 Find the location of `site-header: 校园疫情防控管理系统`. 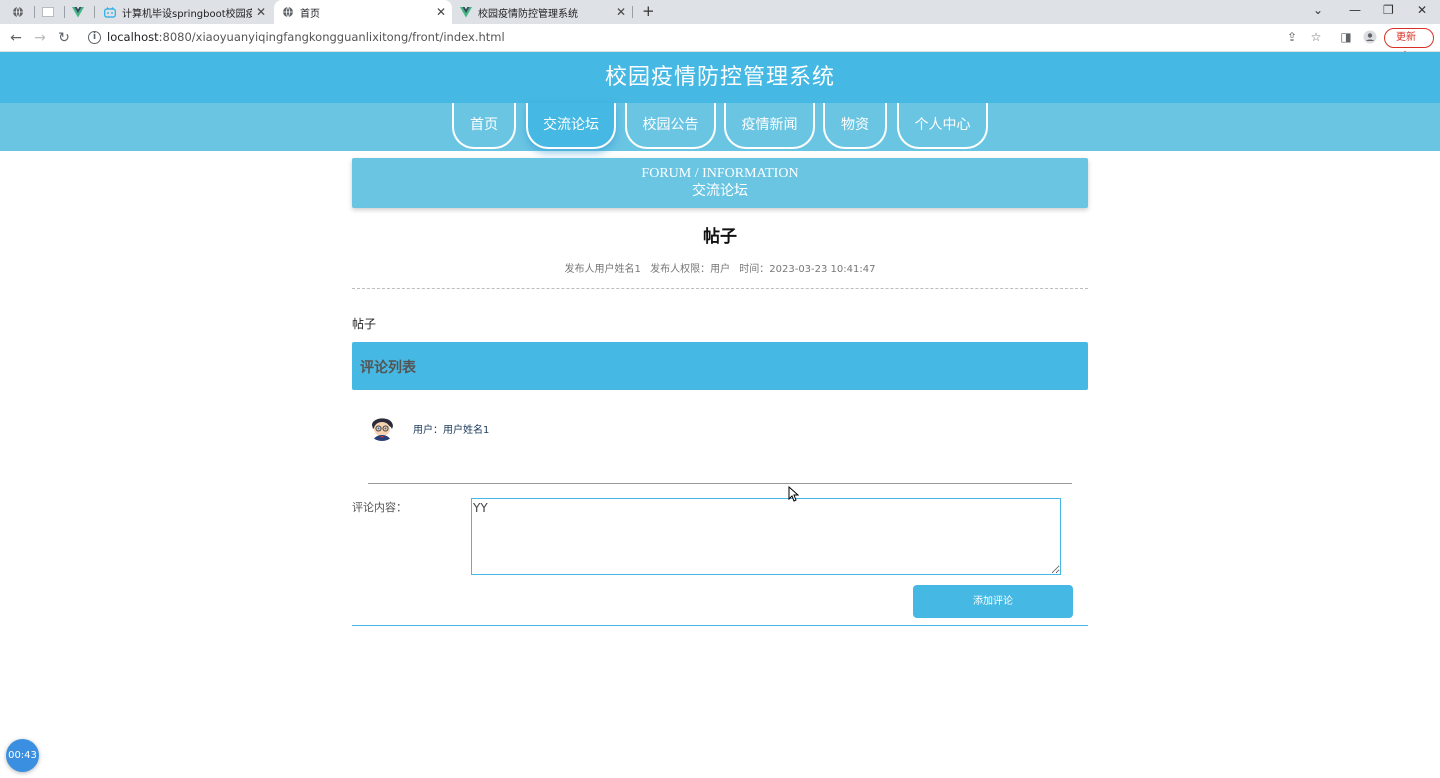

site-header: 校园疫情防控管理系统 is located at coordinates (720, 77).